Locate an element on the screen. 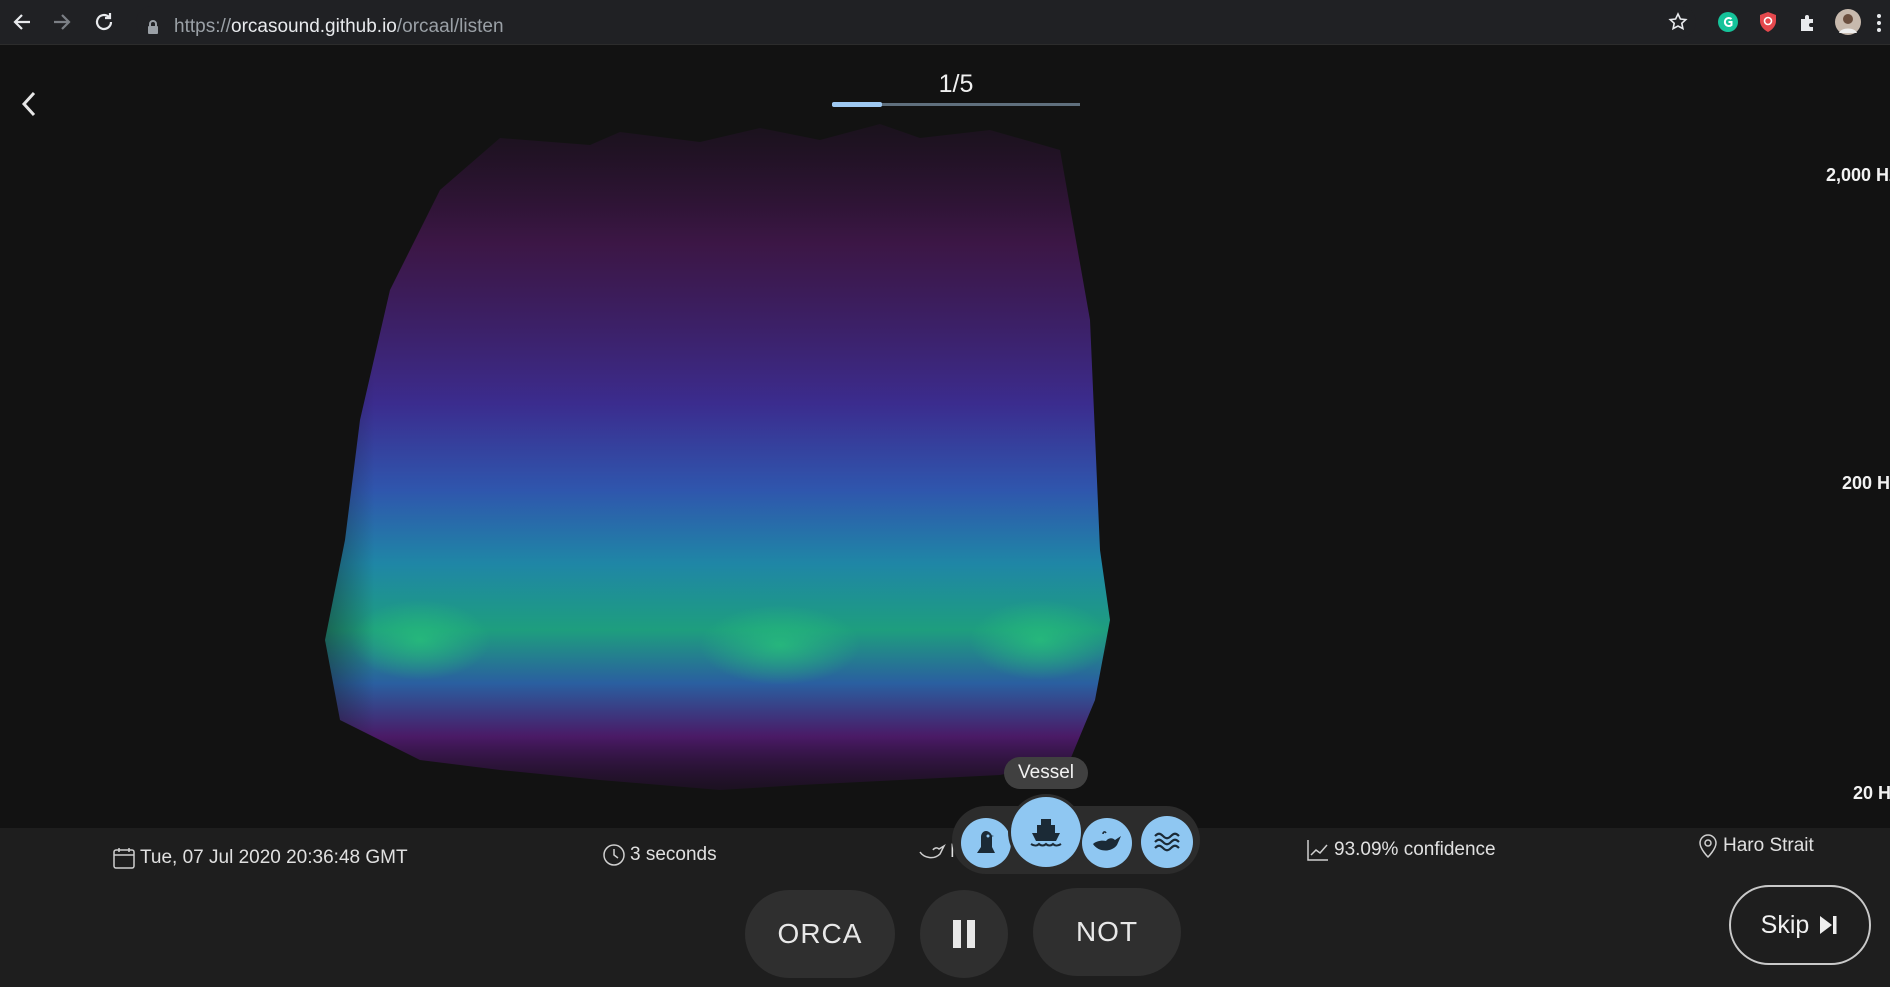 This screenshot has width=1890, height=987. whale-icon is located at coordinates (1107, 841).